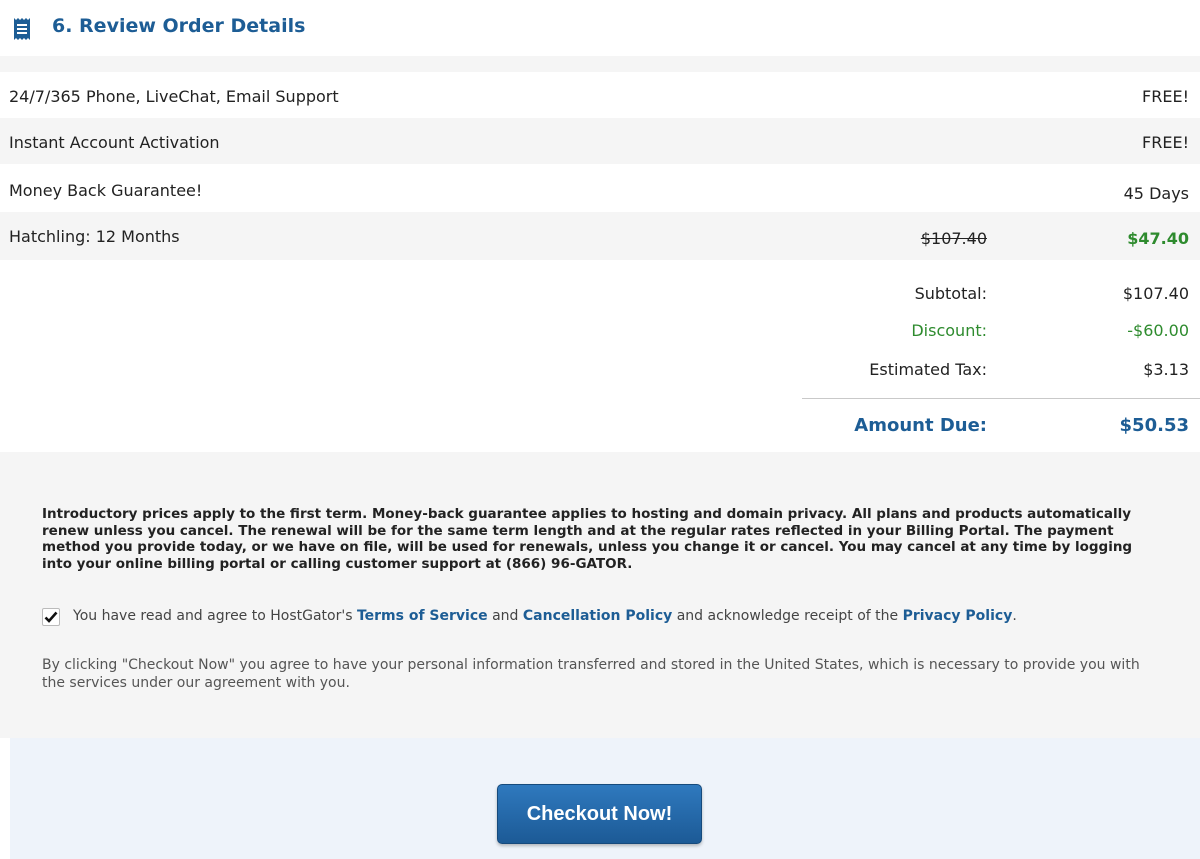  I want to click on subtotal-label: Subtotal:, so click(950, 293).